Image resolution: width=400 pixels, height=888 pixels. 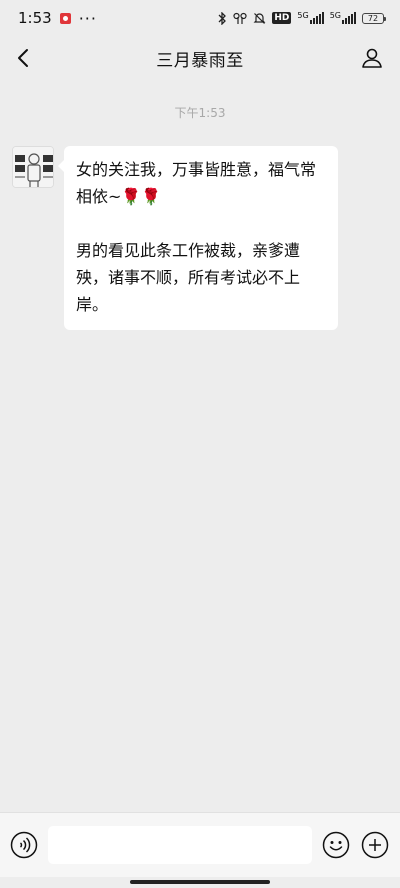 I want to click on message-input, so click(x=180, y=845).